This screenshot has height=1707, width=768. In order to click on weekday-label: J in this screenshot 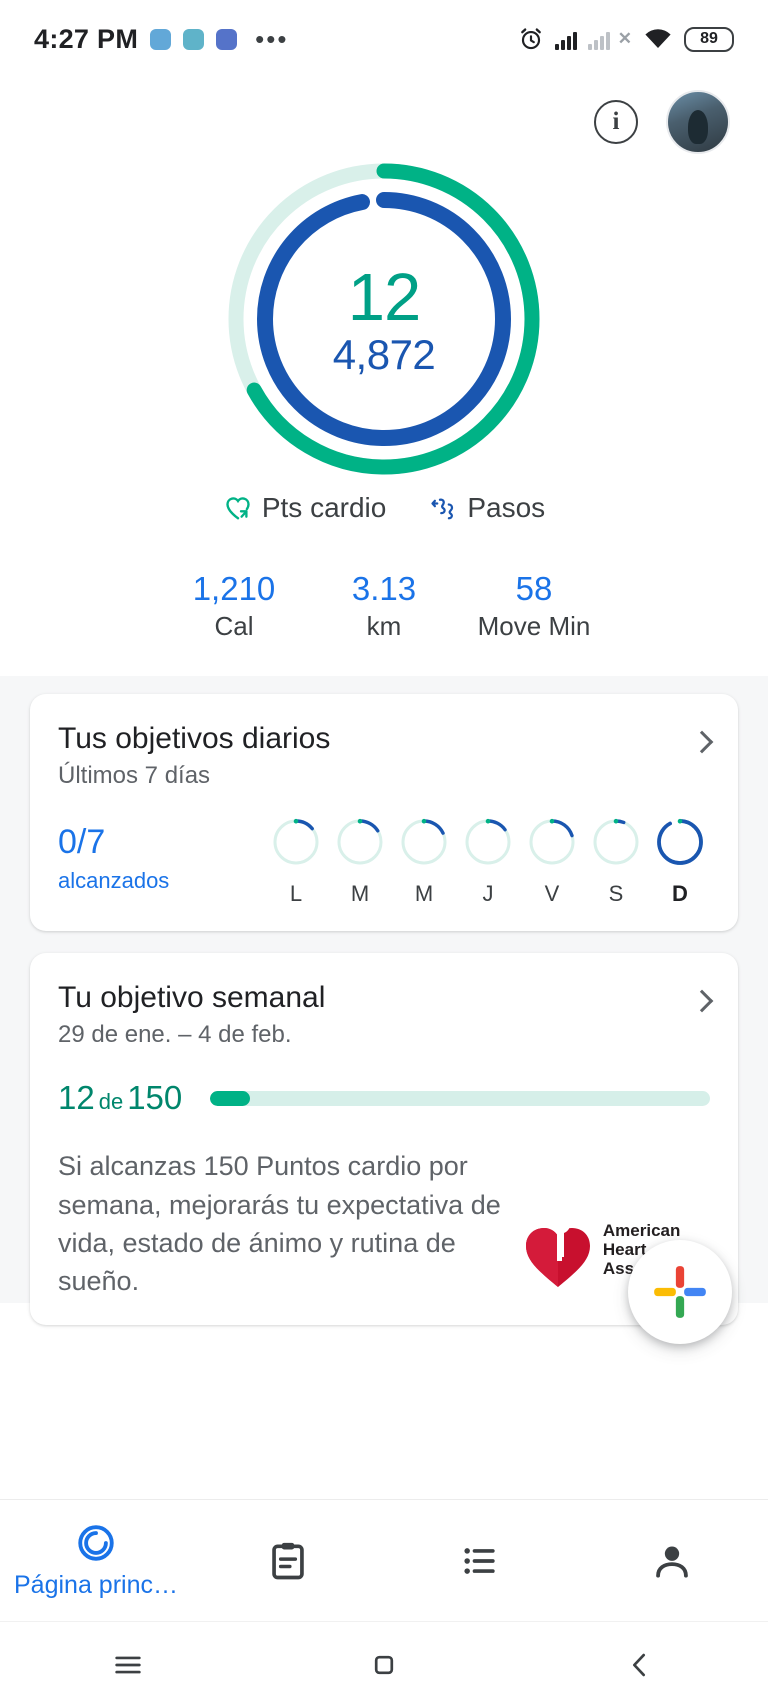, I will do `click(488, 894)`.